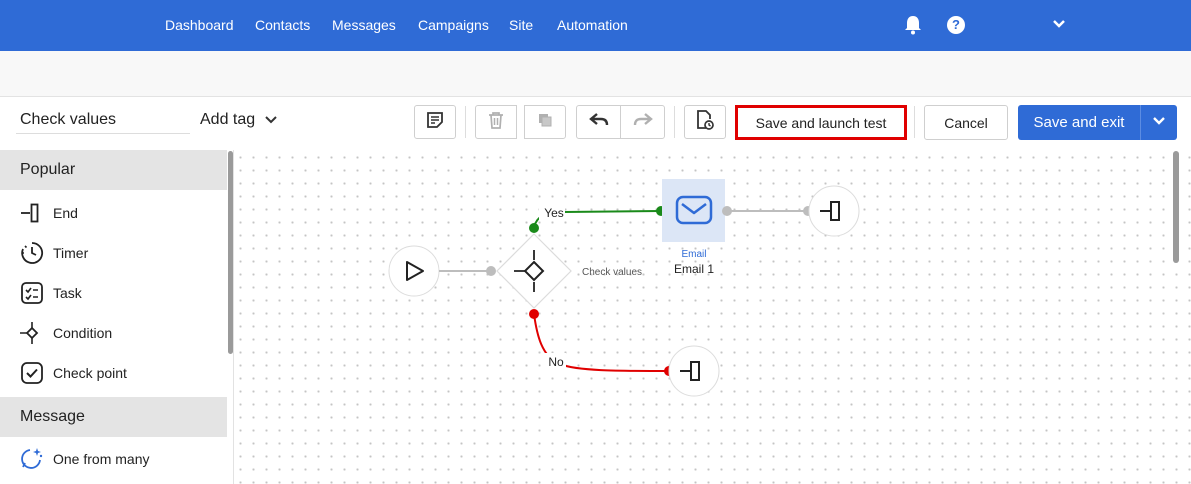 This screenshot has width=1191, height=484. Describe the element at coordinates (282, 25) in the screenshot. I see `nav-contacts: Contacts` at that location.